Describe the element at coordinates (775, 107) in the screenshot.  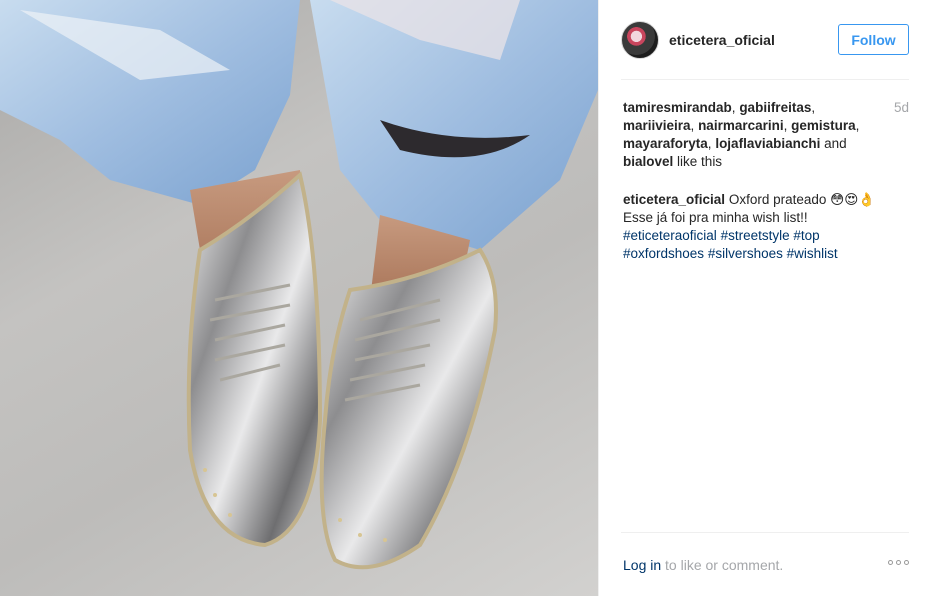
I see `liker-link: gabiifreitas` at that location.